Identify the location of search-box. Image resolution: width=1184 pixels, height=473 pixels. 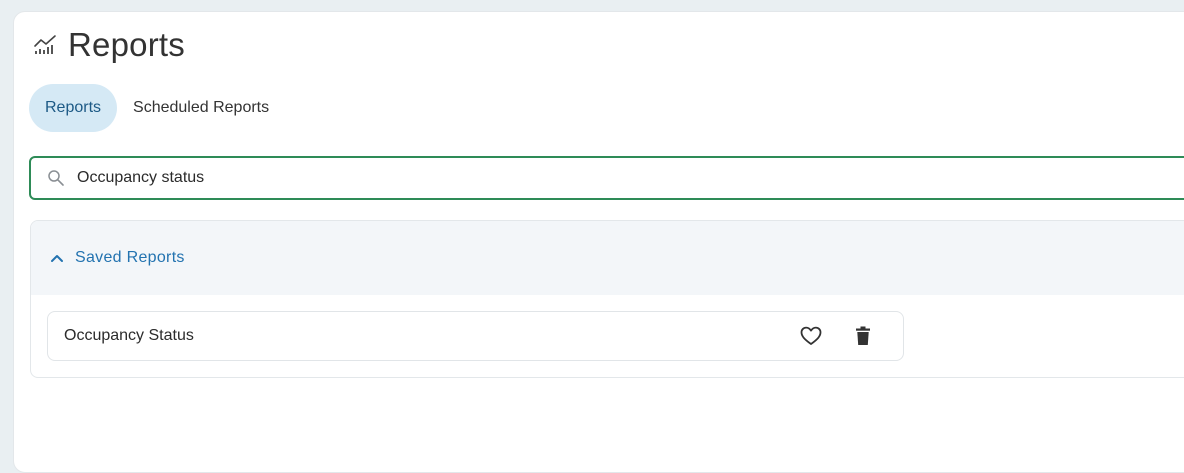
(606, 178).